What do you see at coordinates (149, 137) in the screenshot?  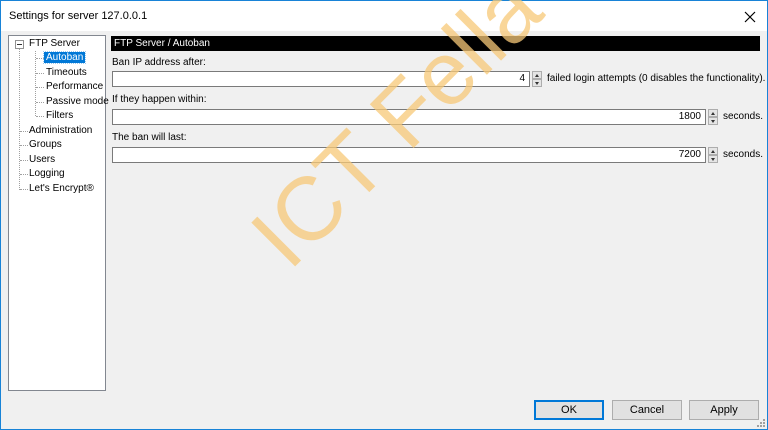 I see `duration-label: The ban will last:` at bounding box center [149, 137].